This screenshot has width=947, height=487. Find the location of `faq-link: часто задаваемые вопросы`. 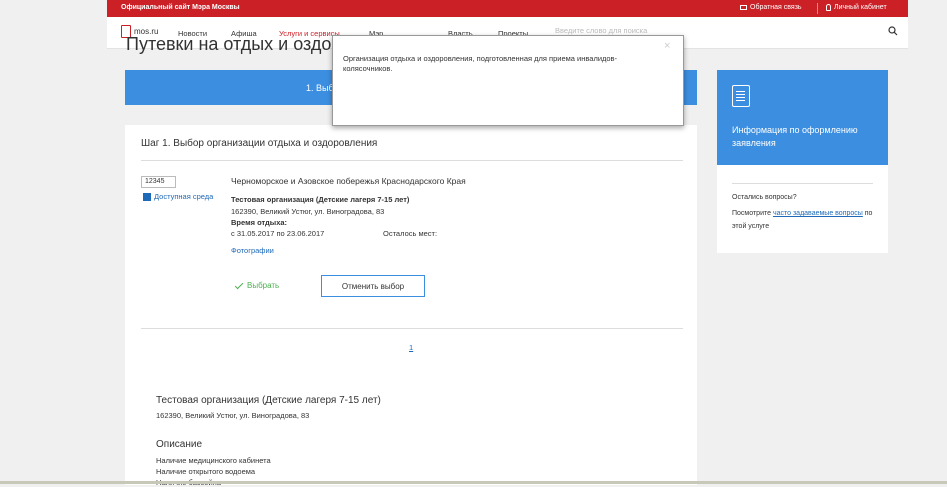

faq-link: часто задаваемые вопросы is located at coordinates (818, 213).